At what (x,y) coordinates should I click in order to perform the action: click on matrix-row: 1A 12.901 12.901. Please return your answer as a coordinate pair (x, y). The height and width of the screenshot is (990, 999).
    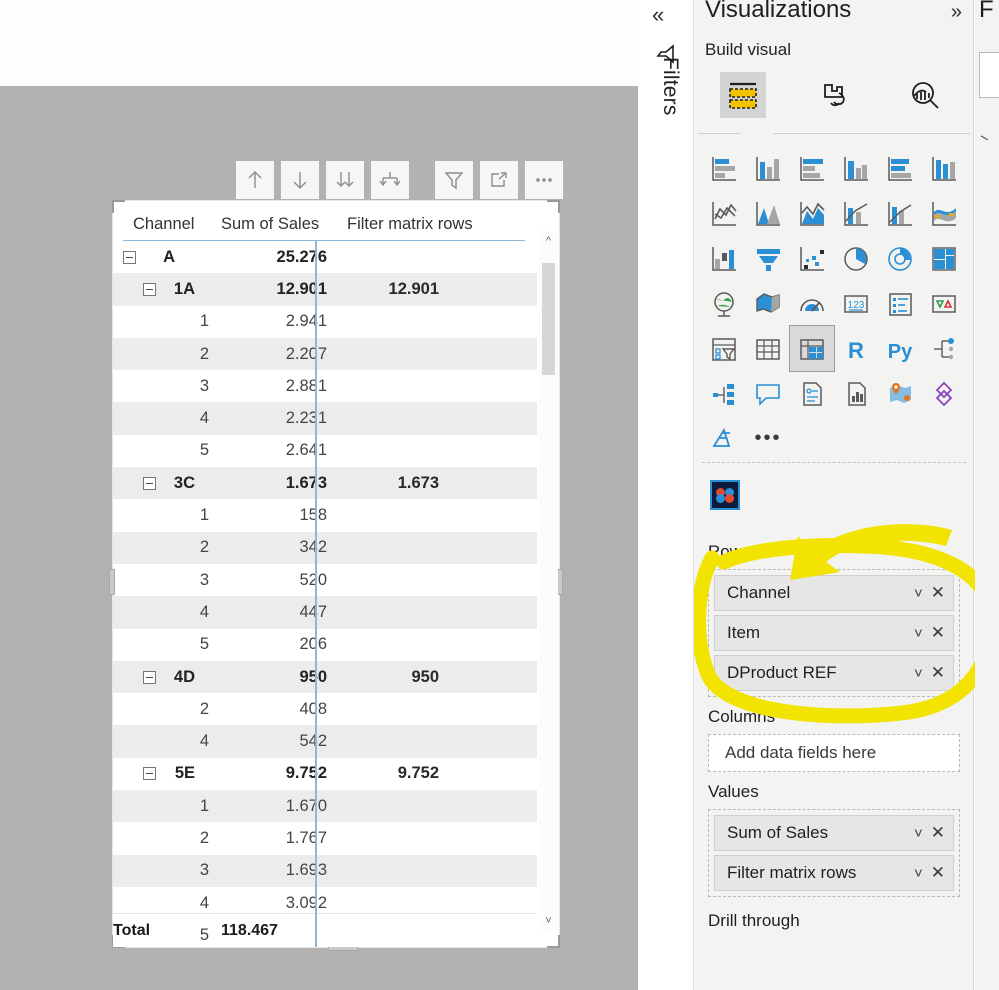
    Looking at the image, I should click on (325, 289).